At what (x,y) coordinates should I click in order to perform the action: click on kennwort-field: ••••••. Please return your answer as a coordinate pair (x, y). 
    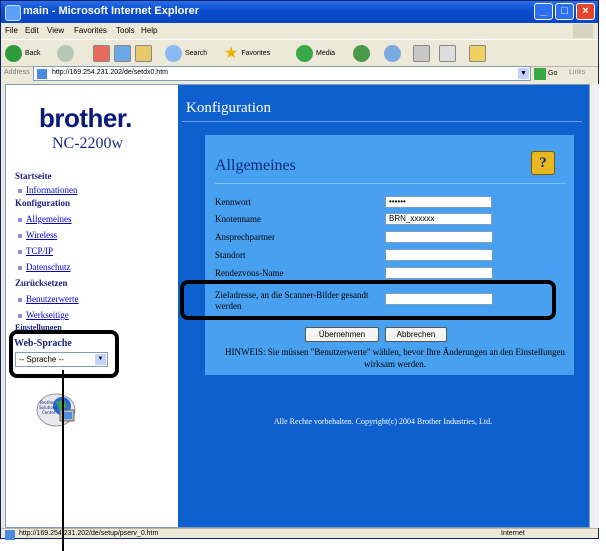
    Looking at the image, I should click on (438, 202).